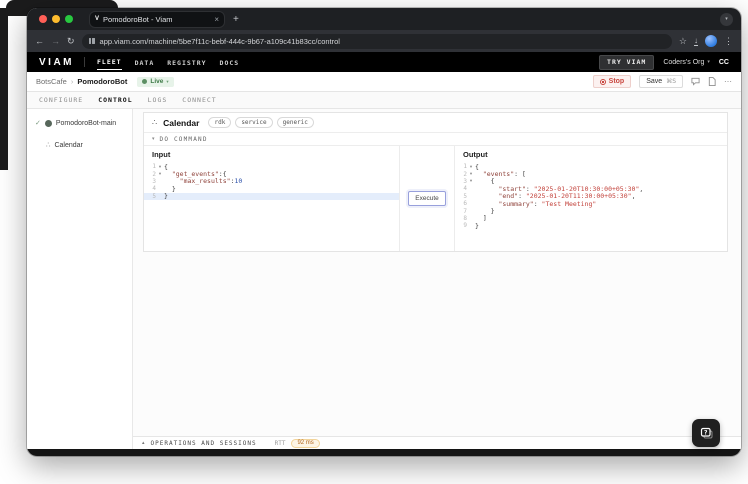  Describe the element at coordinates (203, 443) in the screenshot. I see `operations-label: OPERATIONS AND SESSIONS` at that location.